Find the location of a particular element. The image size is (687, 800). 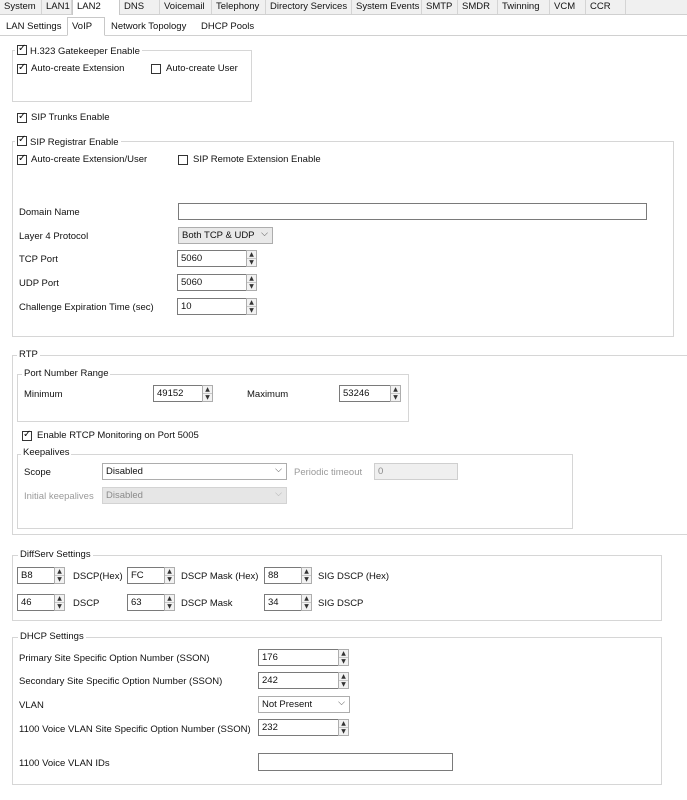

tcp-port-spinner: ▲ ▼ is located at coordinates (251, 258).